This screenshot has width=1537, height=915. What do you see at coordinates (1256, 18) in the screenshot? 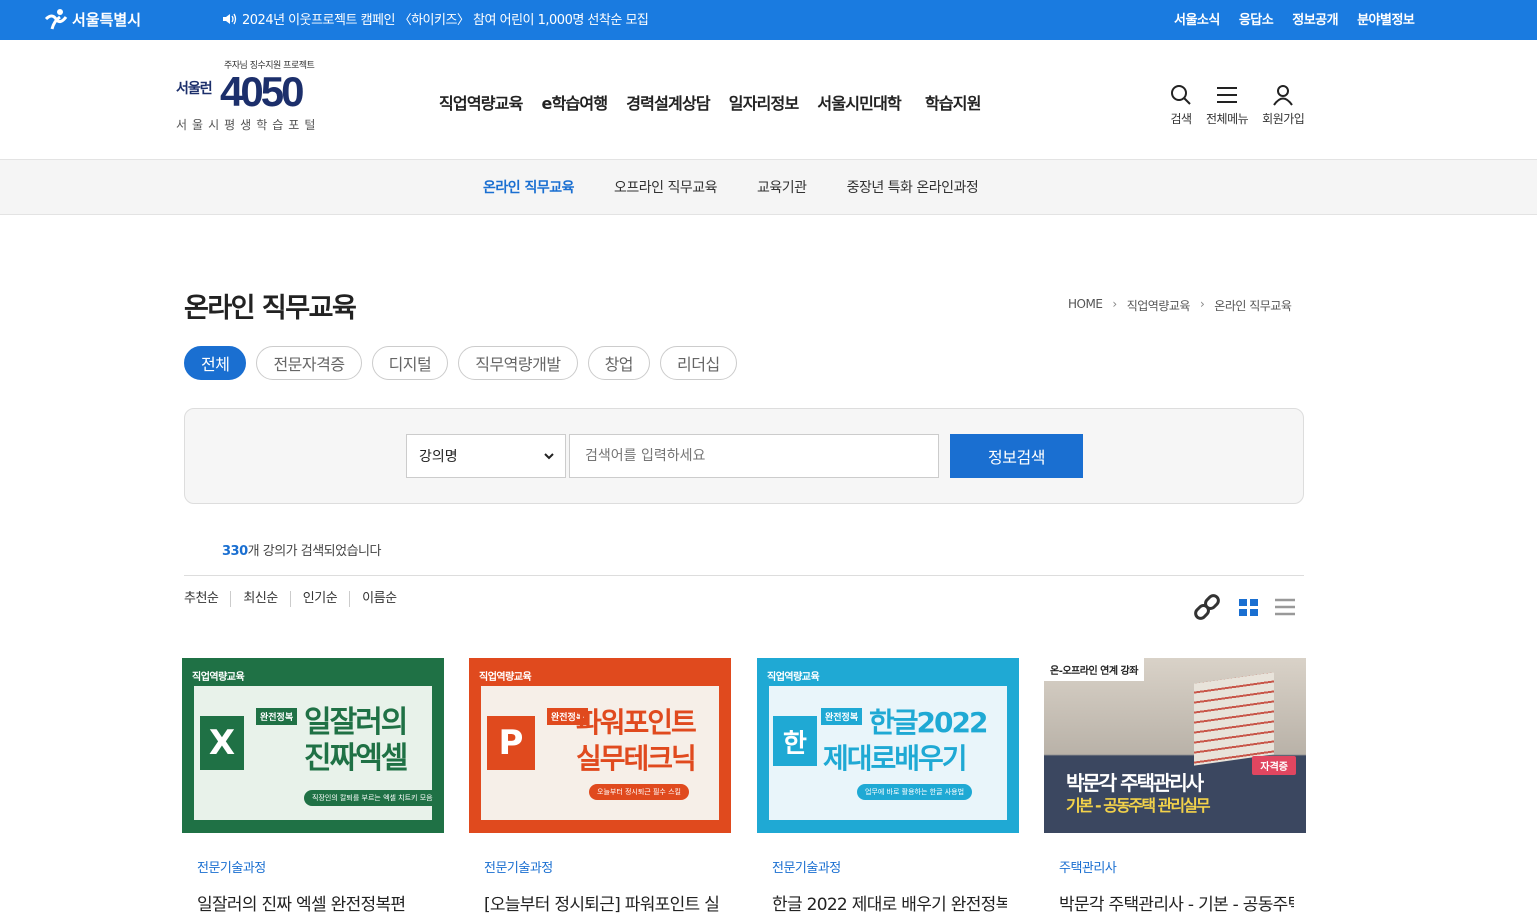
I see `top-link-eungdapso: 응답소` at bounding box center [1256, 18].